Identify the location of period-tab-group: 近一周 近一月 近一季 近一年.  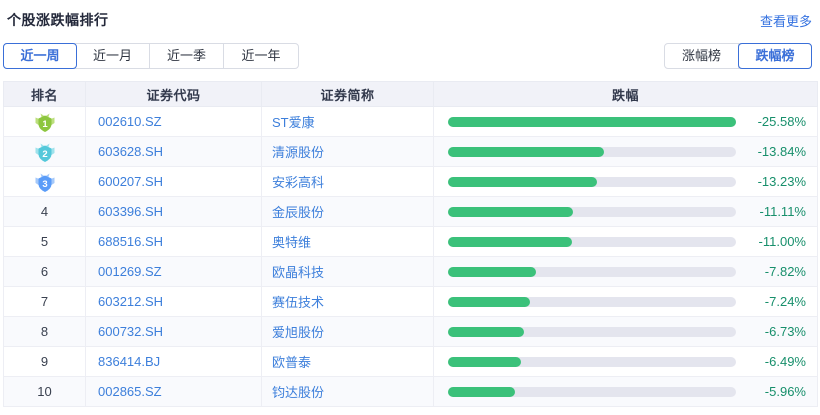
(151, 56).